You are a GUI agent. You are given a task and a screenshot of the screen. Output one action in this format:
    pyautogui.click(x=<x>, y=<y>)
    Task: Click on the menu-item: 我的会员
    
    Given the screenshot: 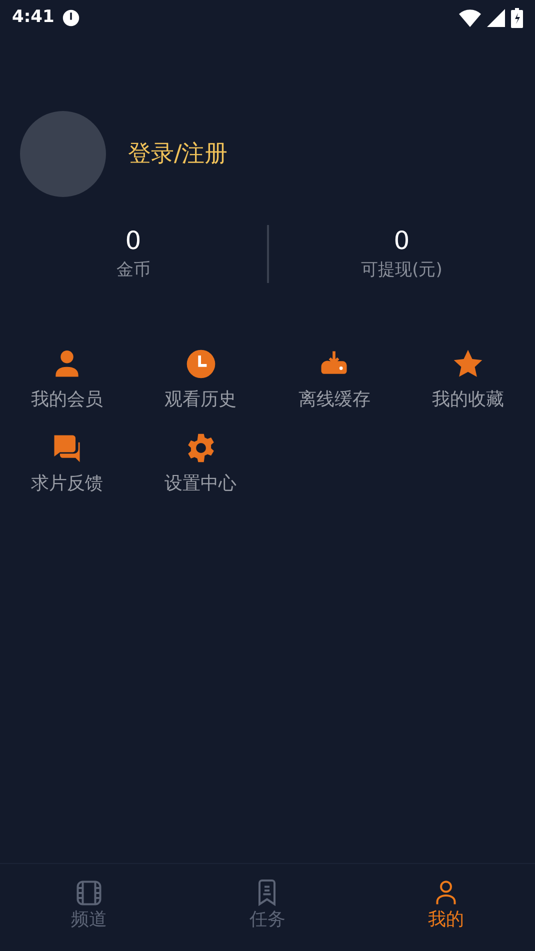 What is the action you would take?
    pyautogui.click(x=67, y=380)
    